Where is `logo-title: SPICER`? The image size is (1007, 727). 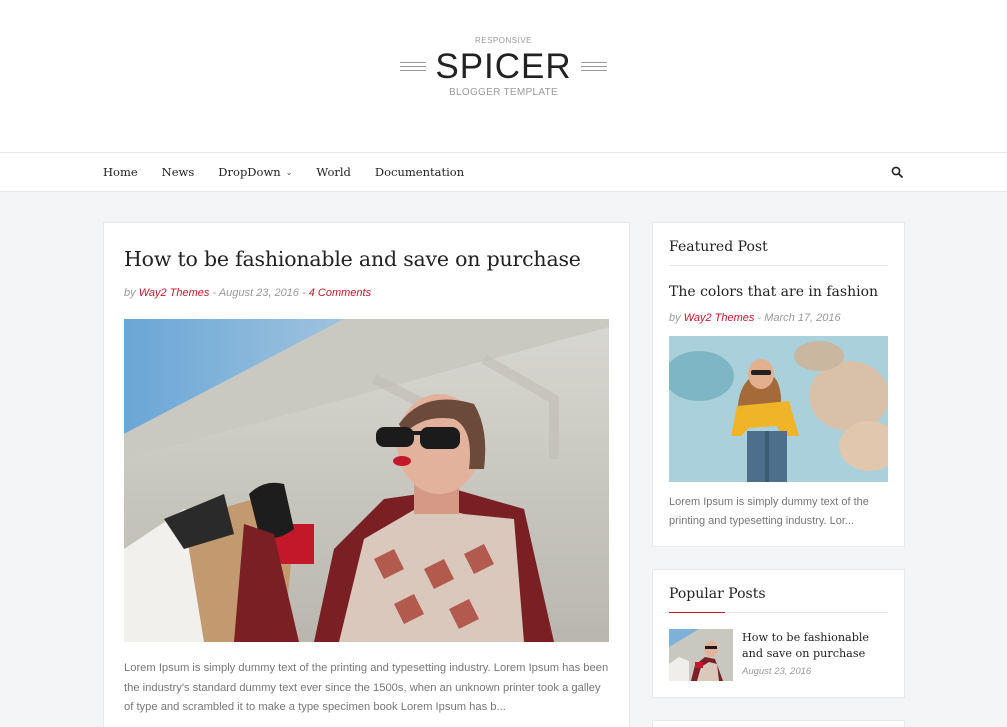 logo-title: SPICER is located at coordinates (503, 66).